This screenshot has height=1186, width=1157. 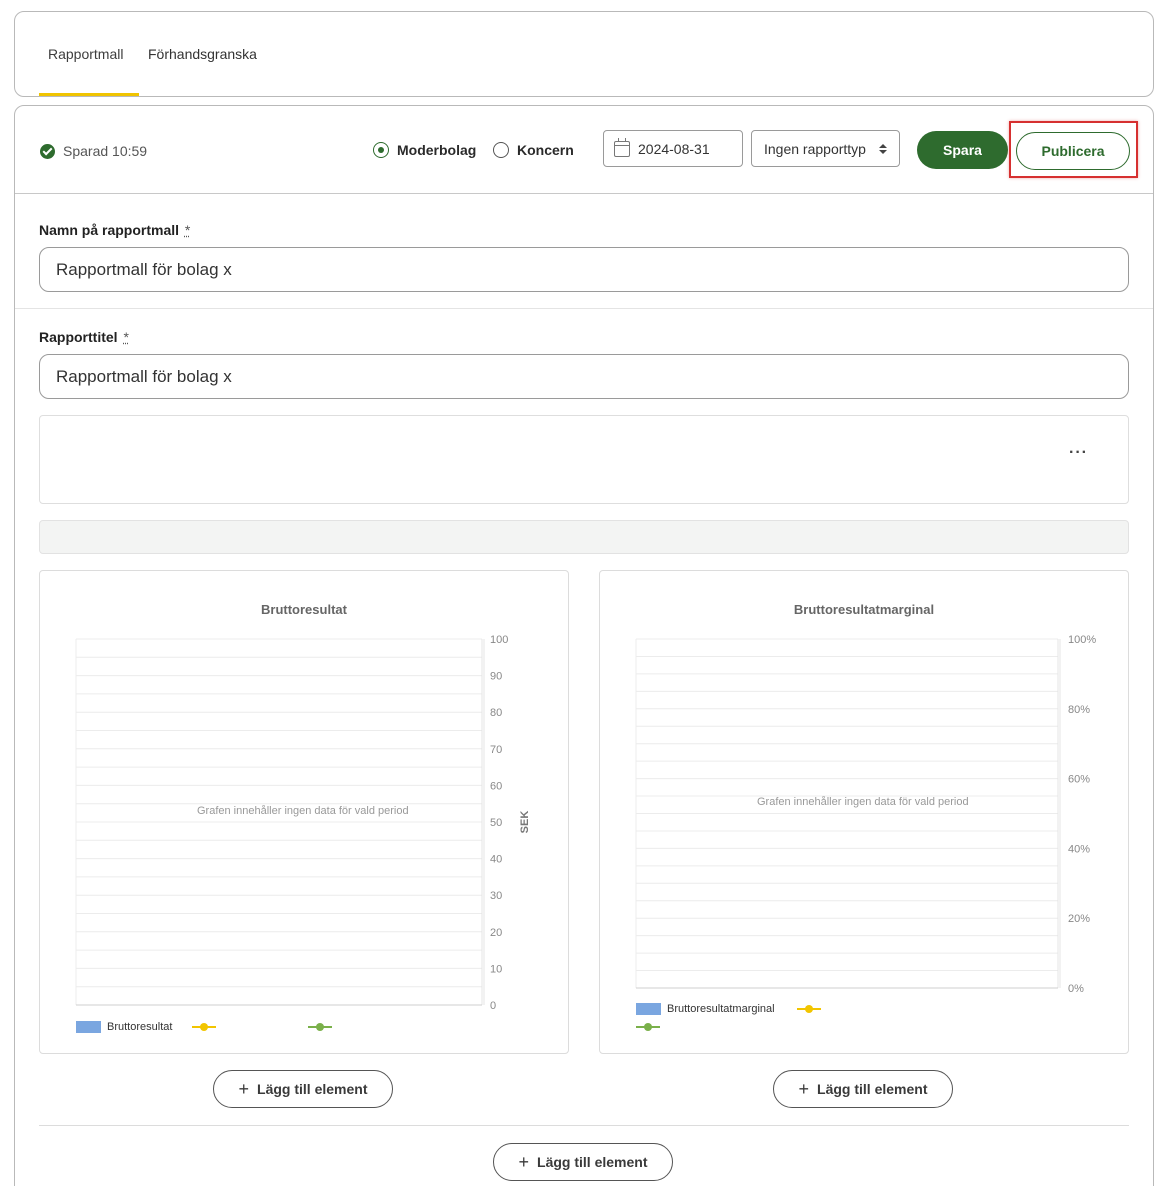 What do you see at coordinates (105, 151) in the screenshot?
I see `save-status-text: Sparad 10:59` at bounding box center [105, 151].